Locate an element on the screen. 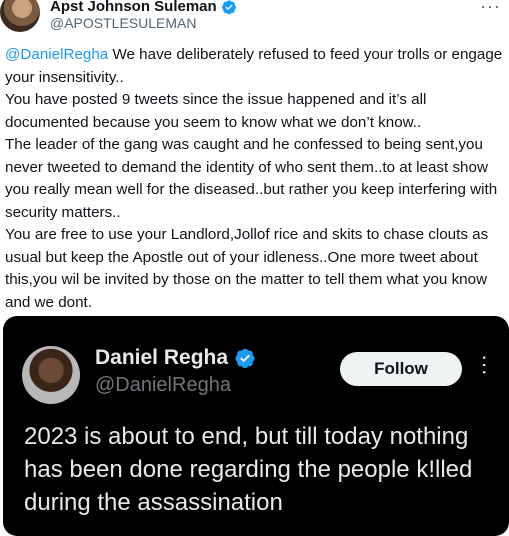 The image size is (509, 536). quoted-handle: @DanielRegha is located at coordinates (163, 385).